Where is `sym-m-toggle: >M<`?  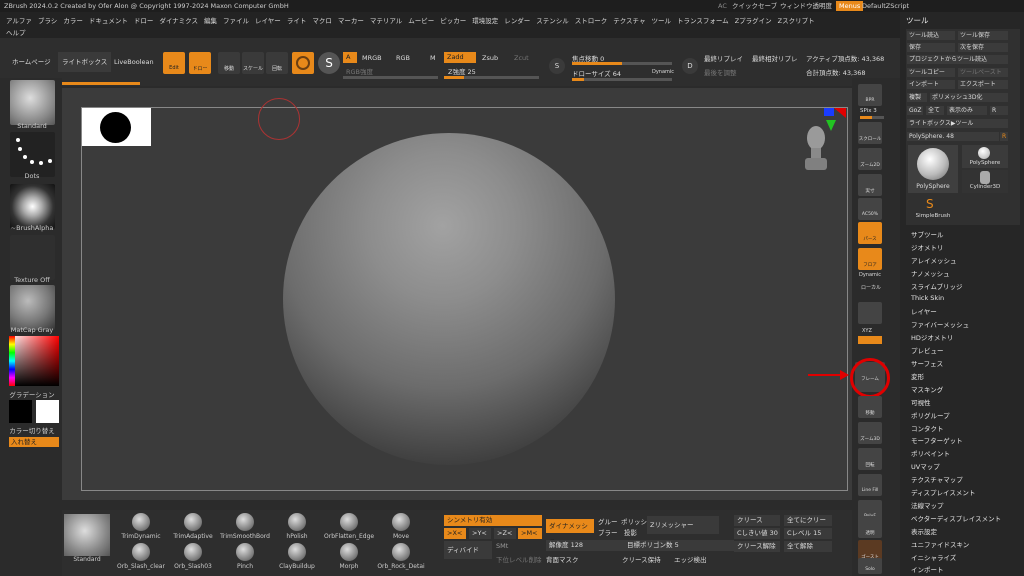
sym-m-toggle: >M< is located at coordinates (530, 533).